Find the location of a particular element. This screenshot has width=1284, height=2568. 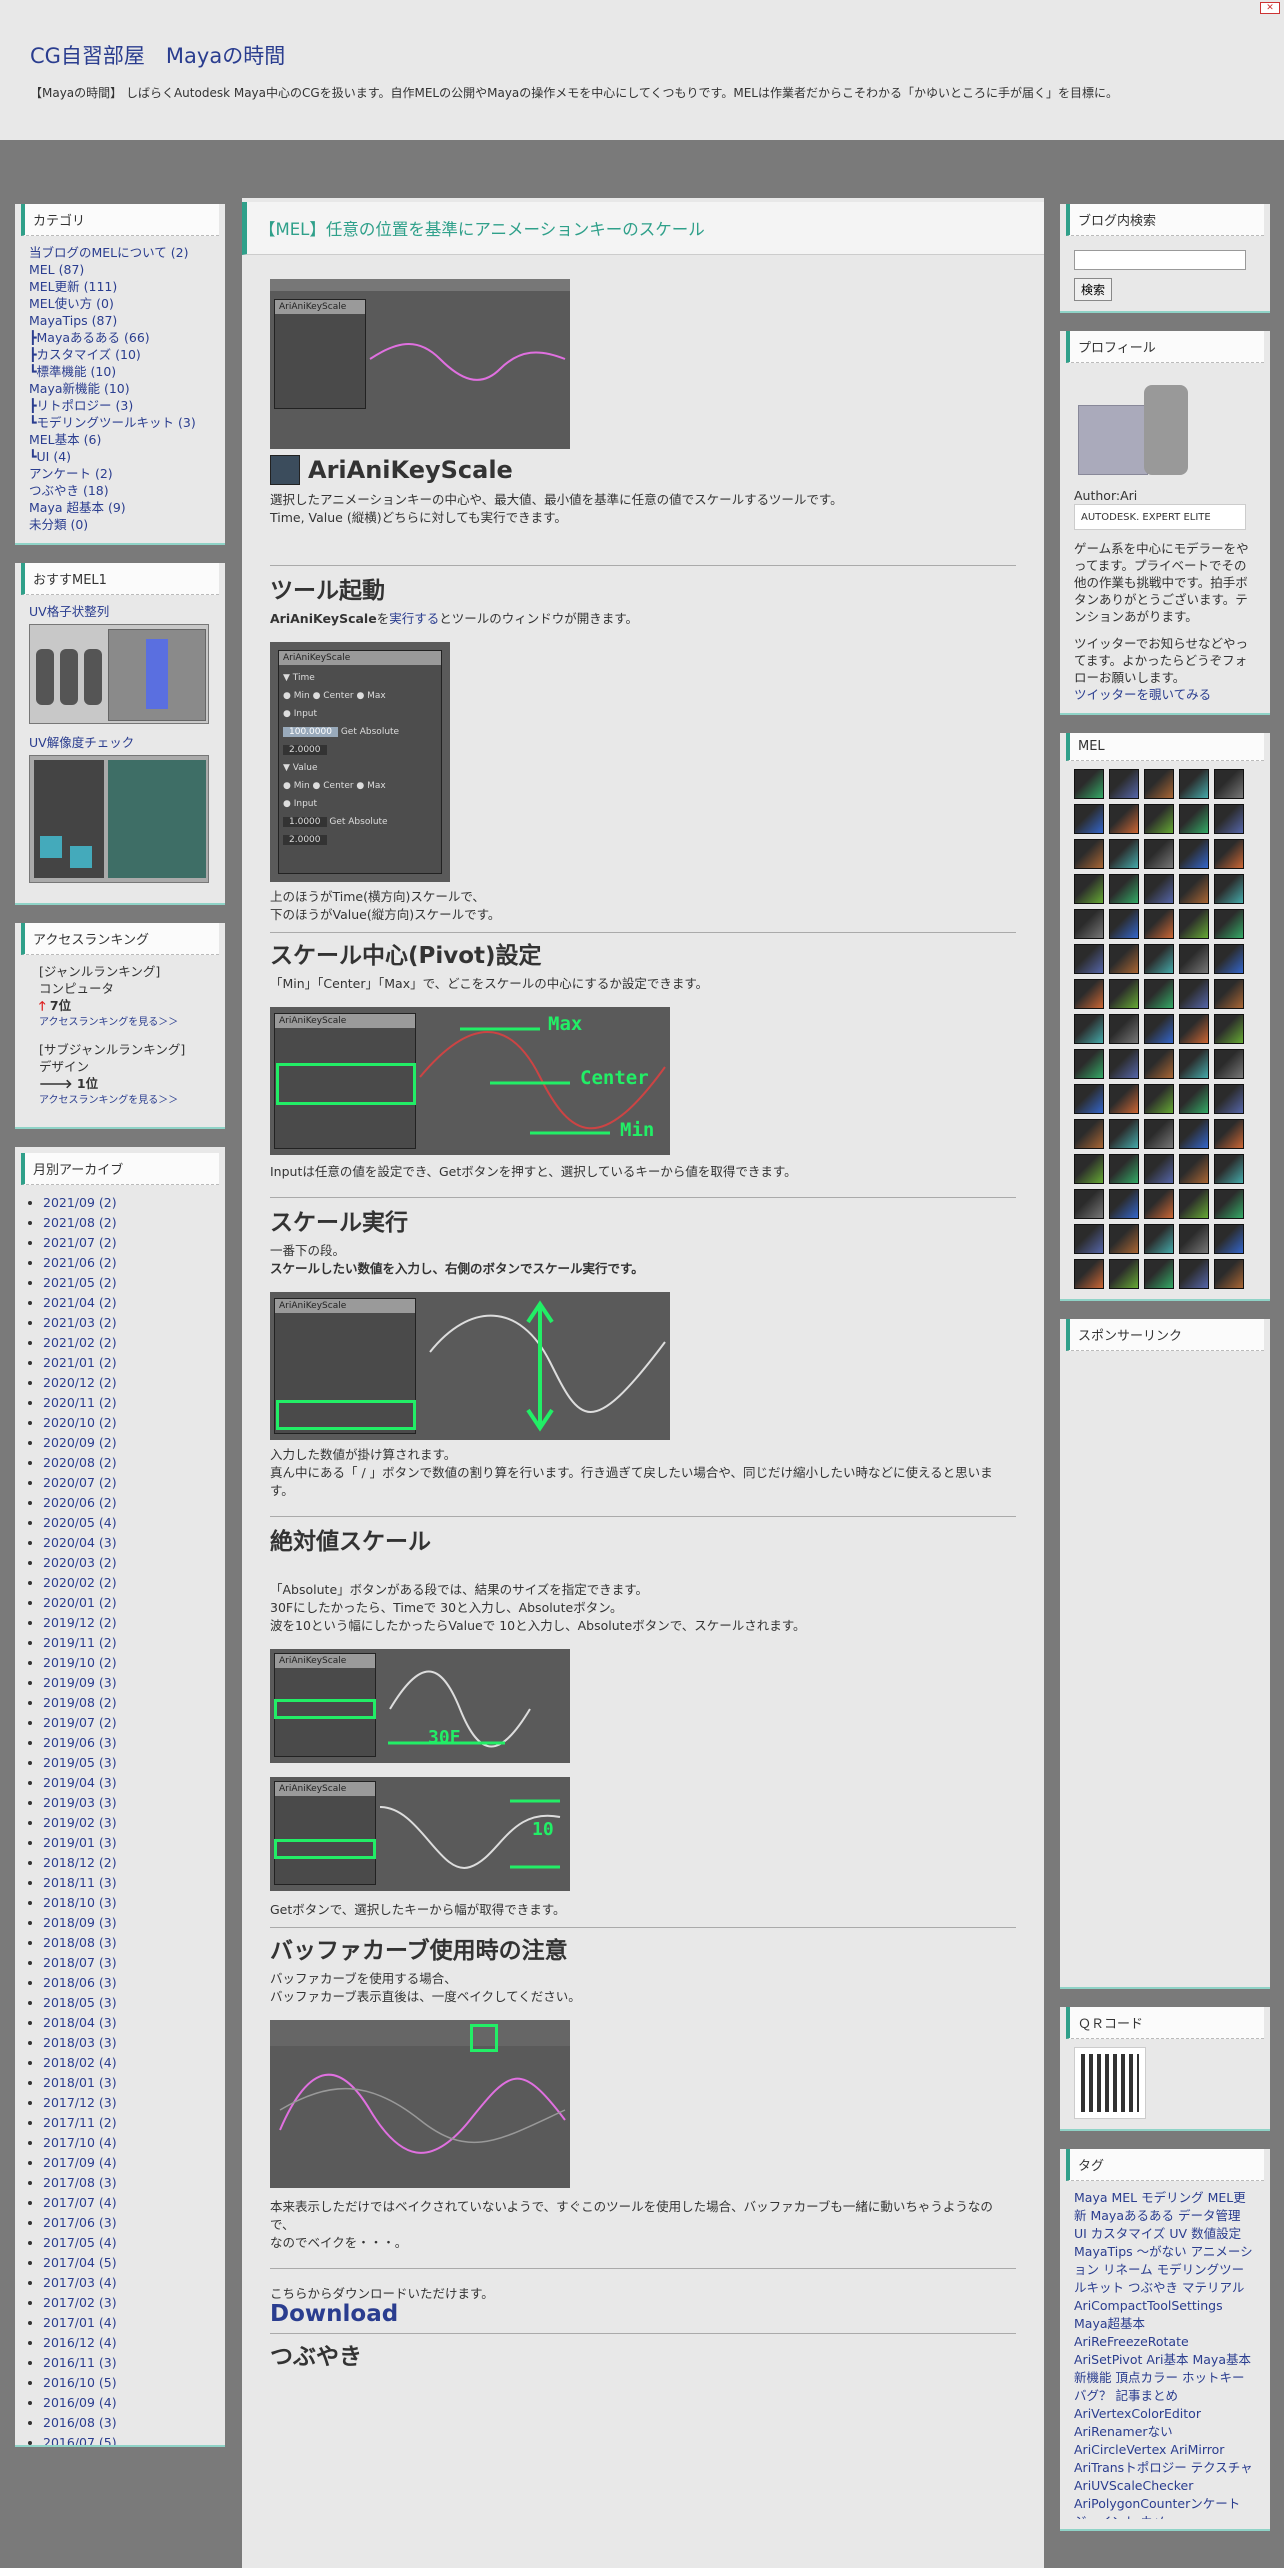

tool-window-absolute: Absolute is located at coordinates (379, 732).